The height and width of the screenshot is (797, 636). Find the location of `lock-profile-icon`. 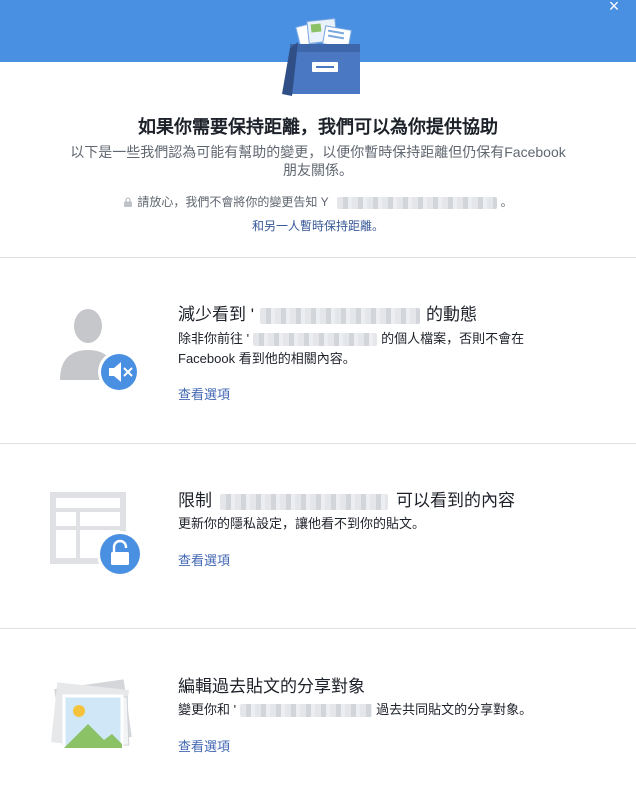

lock-profile-icon is located at coordinates (96, 534).